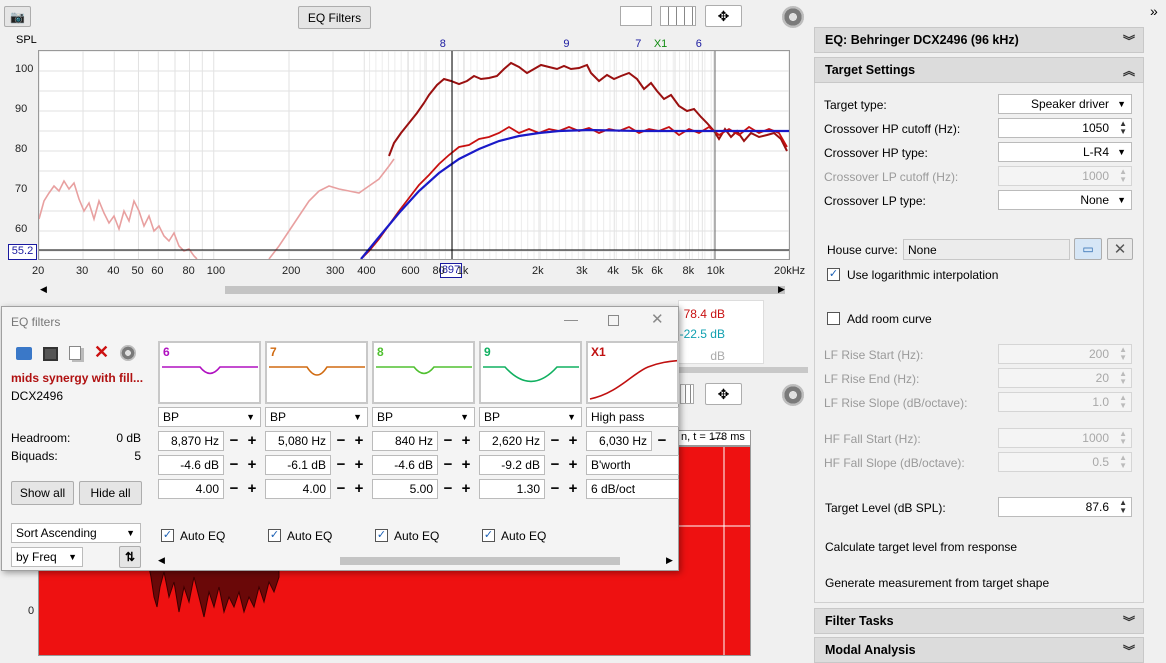  What do you see at coordinates (793, 17) in the screenshot?
I see `gear-icon` at bounding box center [793, 17].